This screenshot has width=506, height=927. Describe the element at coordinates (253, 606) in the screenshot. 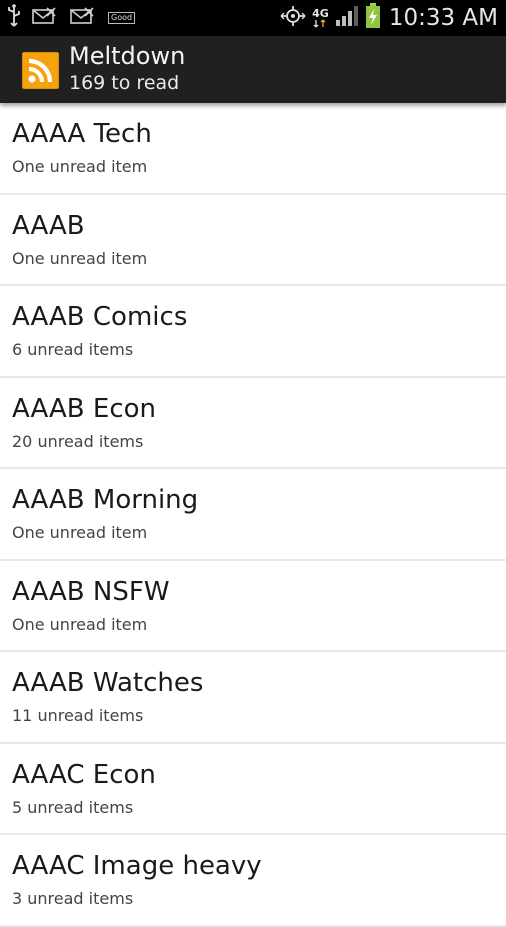

I see `feed-row: AAAB NSFW One unread item` at that location.